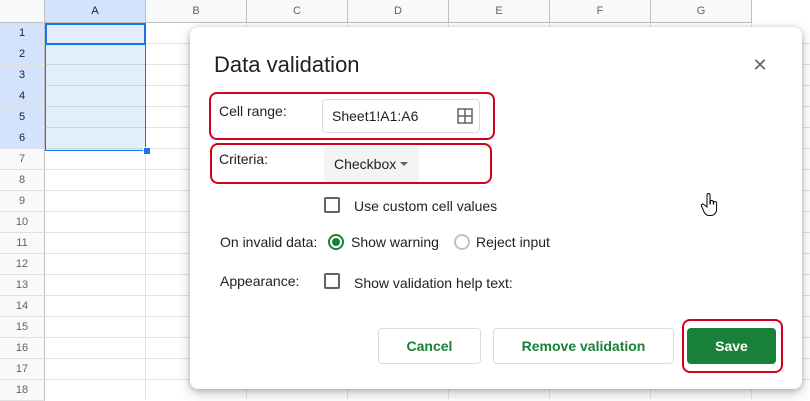 Image resolution: width=810 pixels, height=401 pixels. What do you see at coordinates (95, 34) in the screenshot?
I see `active-cell` at bounding box center [95, 34].